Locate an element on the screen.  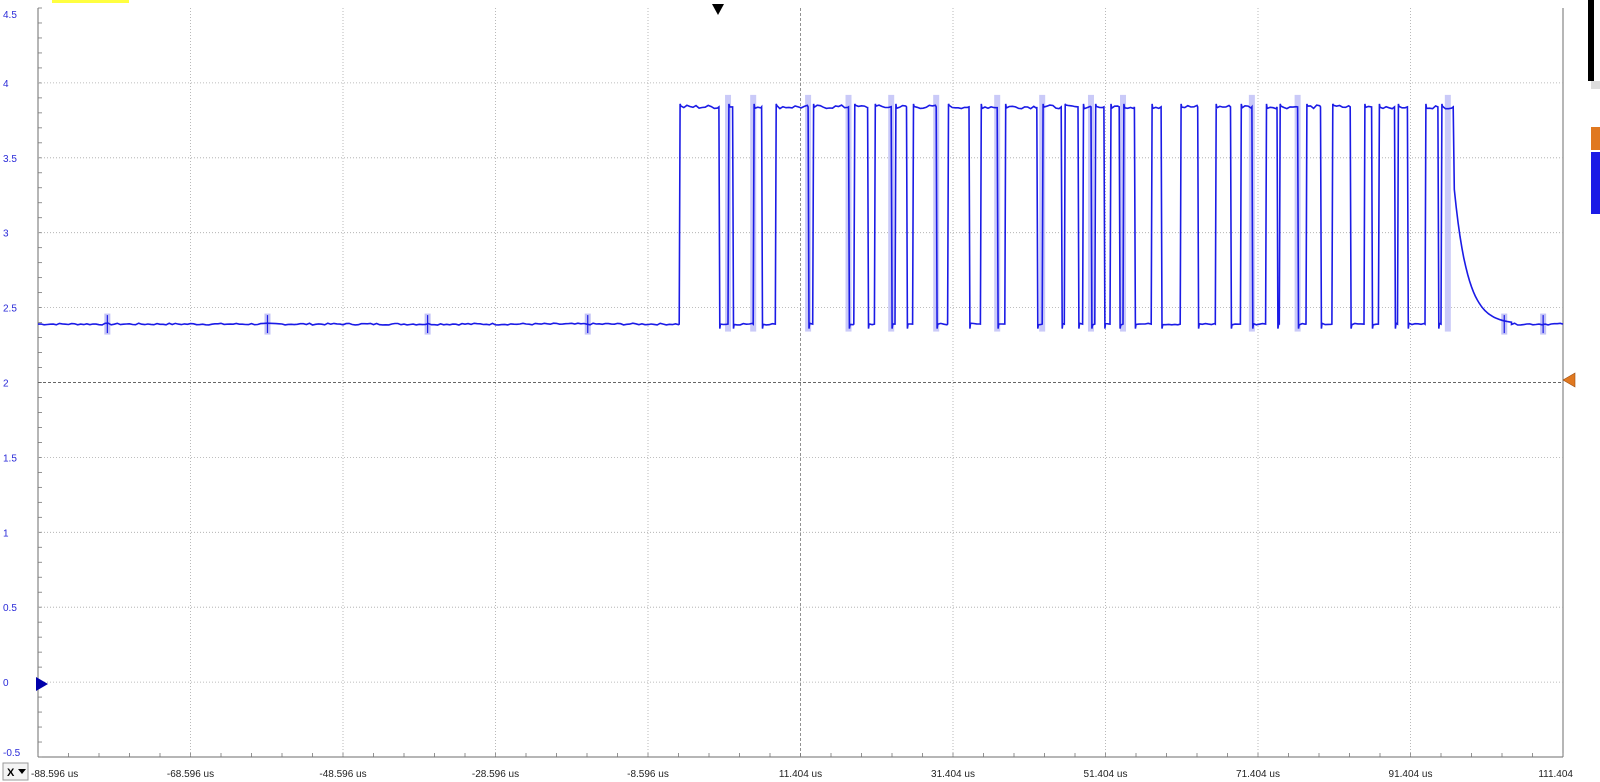
scrollbar-black-segment is located at coordinates (1591, 40).